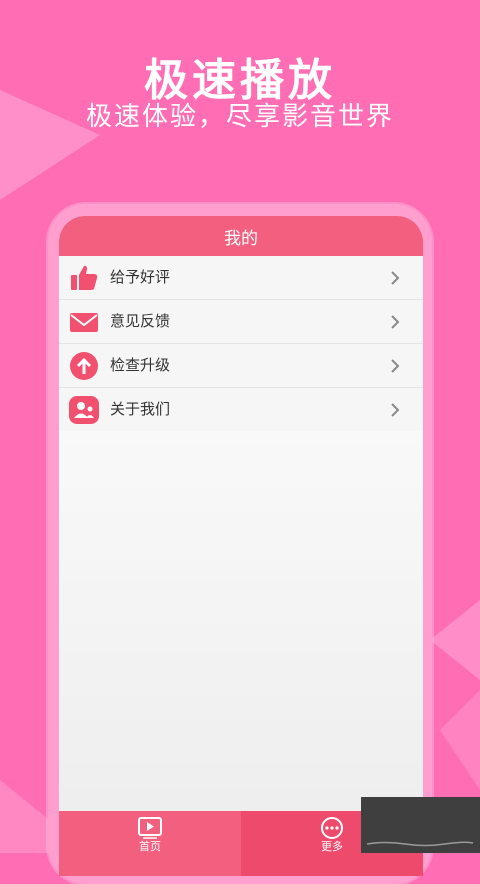 This screenshot has height=884, width=480. What do you see at coordinates (241, 322) in the screenshot?
I see `menu-item-feedback: 意见反馈` at bounding box center [241, 322].